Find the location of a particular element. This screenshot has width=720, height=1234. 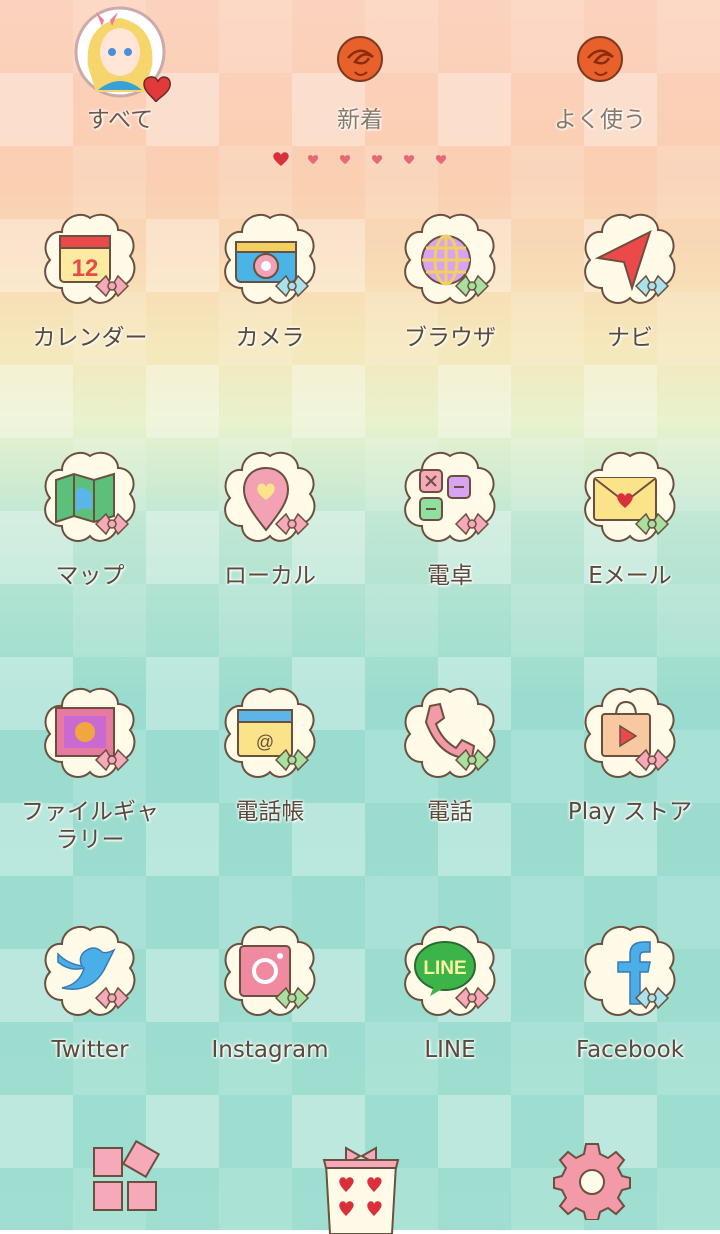

camera-icon is located at coordinates (270, 258).